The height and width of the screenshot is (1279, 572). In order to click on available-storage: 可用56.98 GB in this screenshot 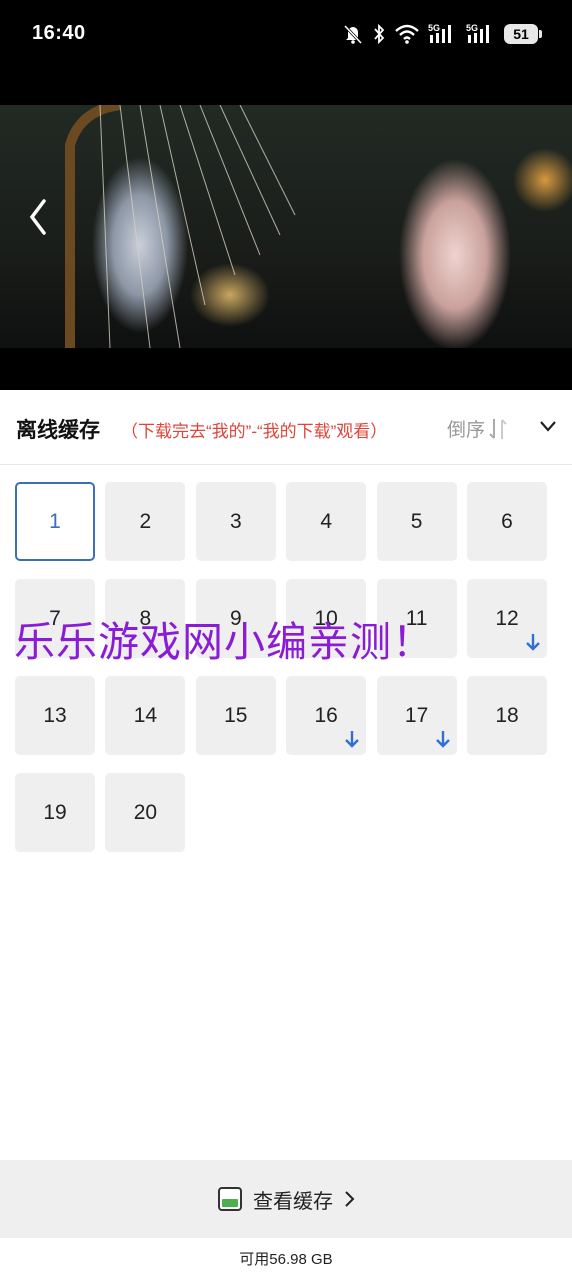, I will do `click(286, 1259)`.